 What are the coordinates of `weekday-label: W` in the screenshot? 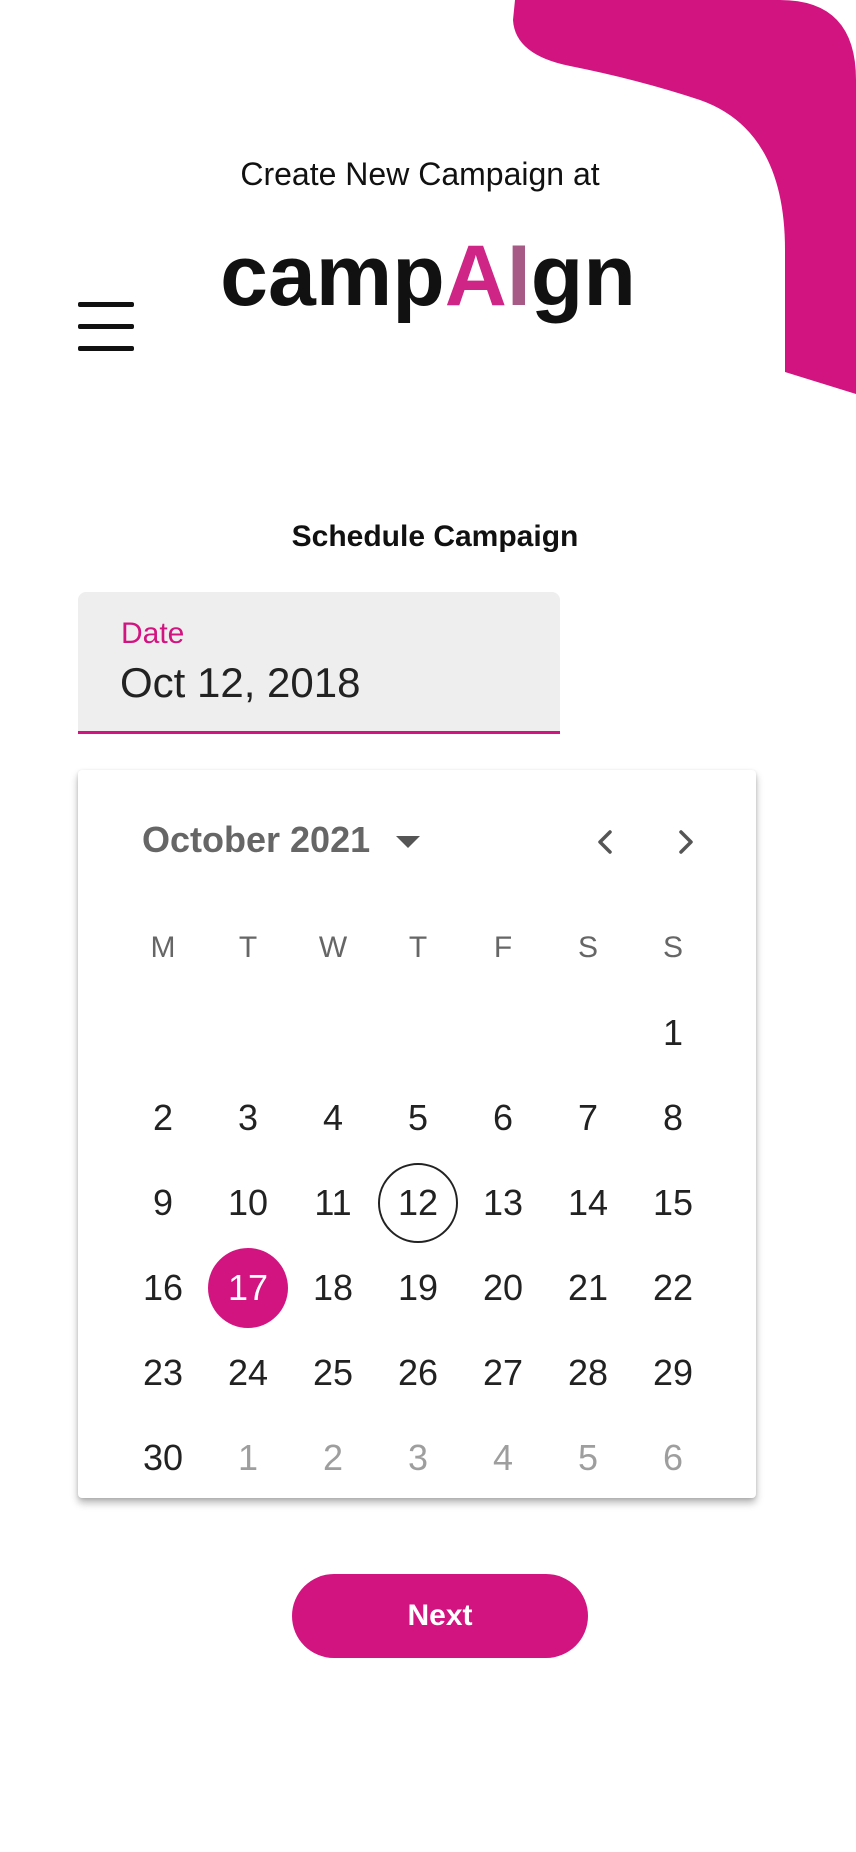 It's located at (333, 947).